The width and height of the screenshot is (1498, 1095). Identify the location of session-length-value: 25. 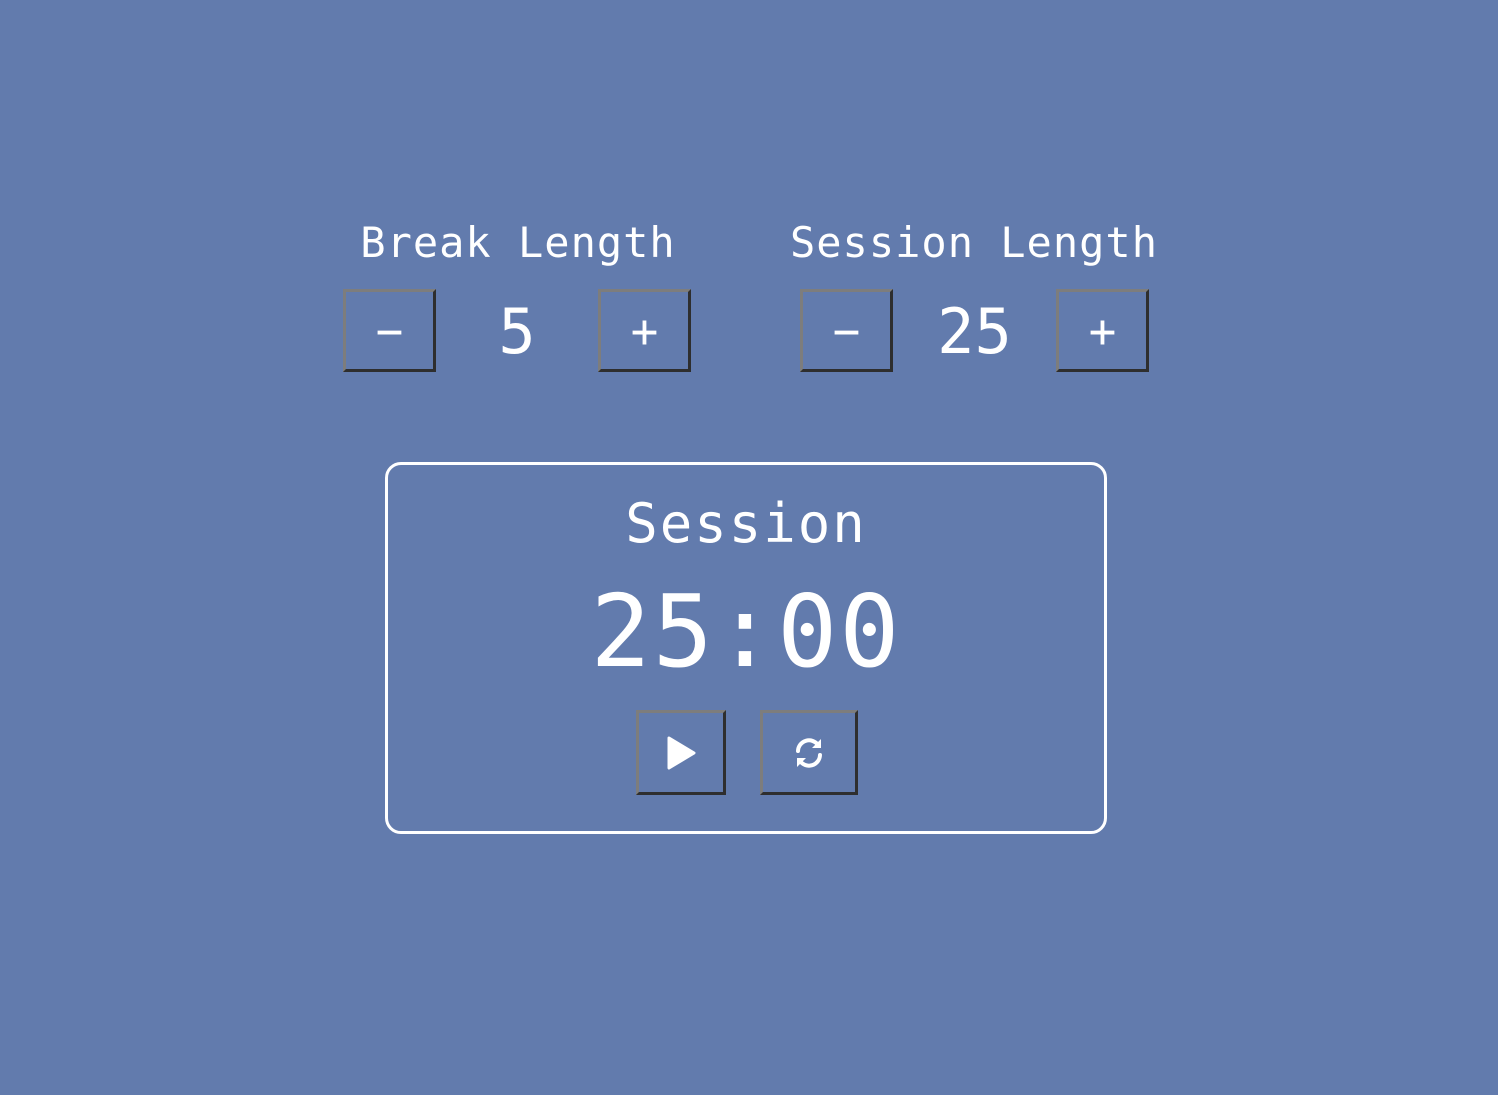
(974, 331).